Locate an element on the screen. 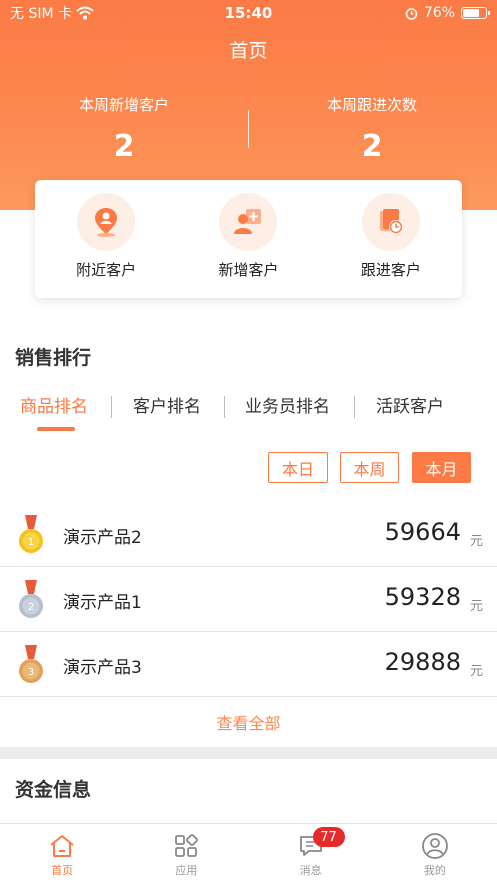  range-month-button: 本月 is located at coordinates (441, 467).